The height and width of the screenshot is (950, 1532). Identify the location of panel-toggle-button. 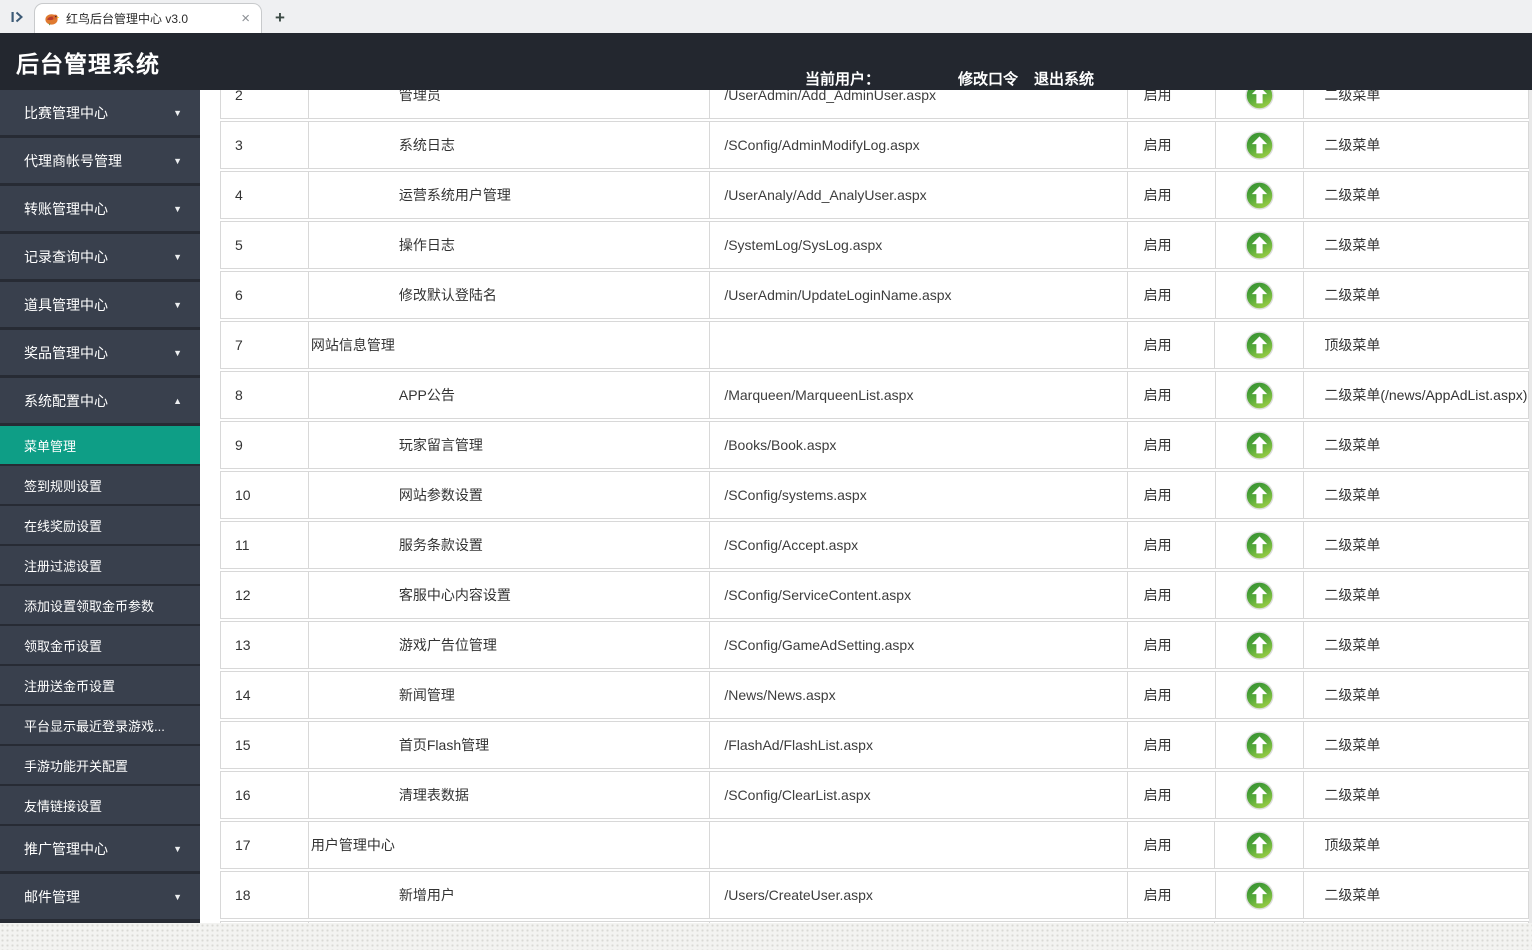
(17, 16).